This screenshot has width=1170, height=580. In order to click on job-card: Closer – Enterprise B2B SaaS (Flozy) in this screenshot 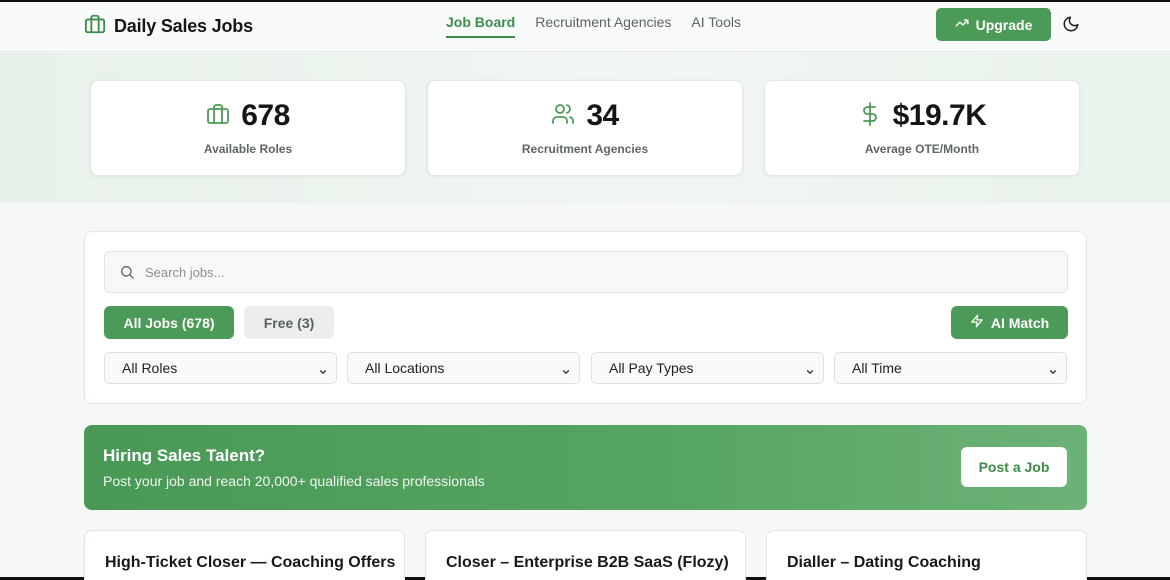, I will do `click(585, 555)`.